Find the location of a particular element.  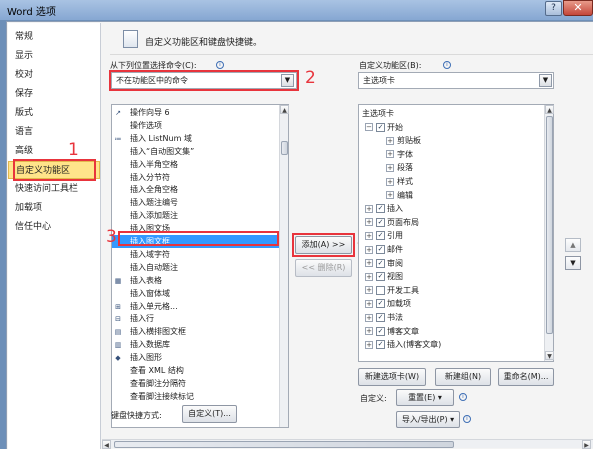

list-item: ◆ 插入图形 is located at coordinates (195, 357).